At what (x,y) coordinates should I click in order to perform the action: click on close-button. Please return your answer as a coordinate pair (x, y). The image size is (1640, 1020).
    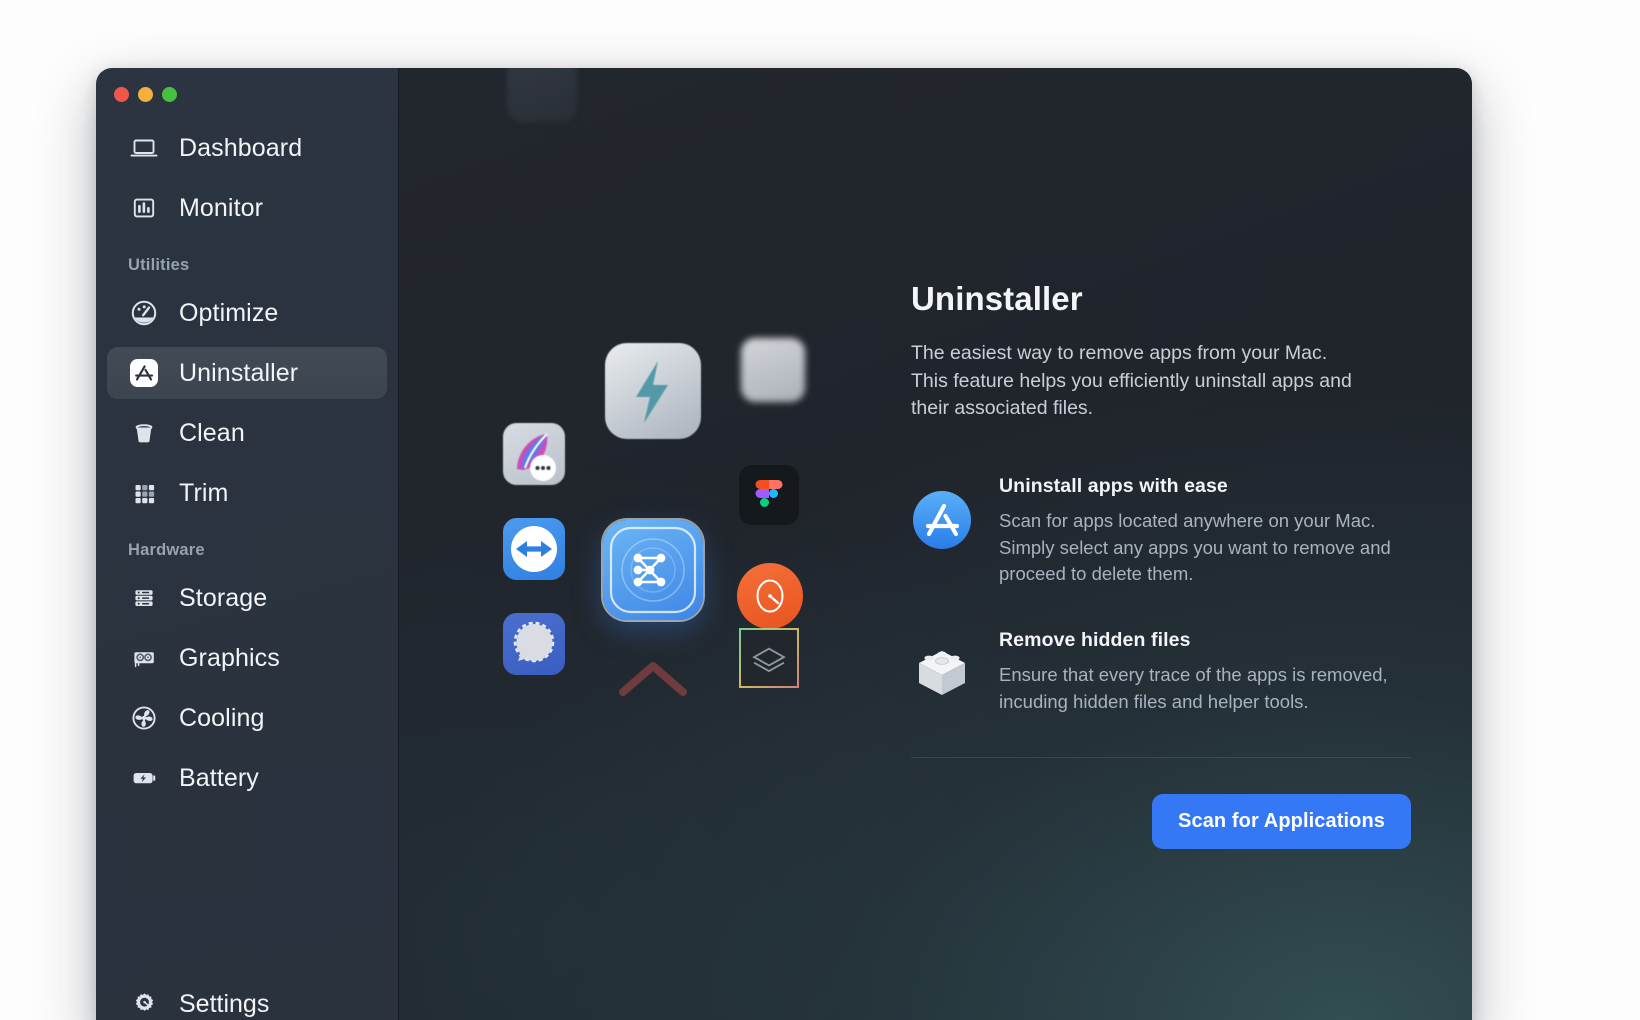
    Looking at the image, I should click on (121, 94).